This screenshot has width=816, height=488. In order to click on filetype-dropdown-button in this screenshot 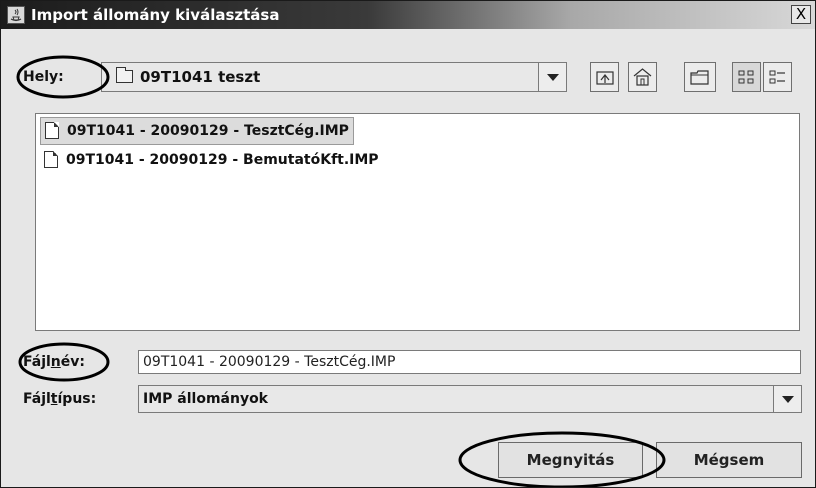, I will do `click(787, 399)`.